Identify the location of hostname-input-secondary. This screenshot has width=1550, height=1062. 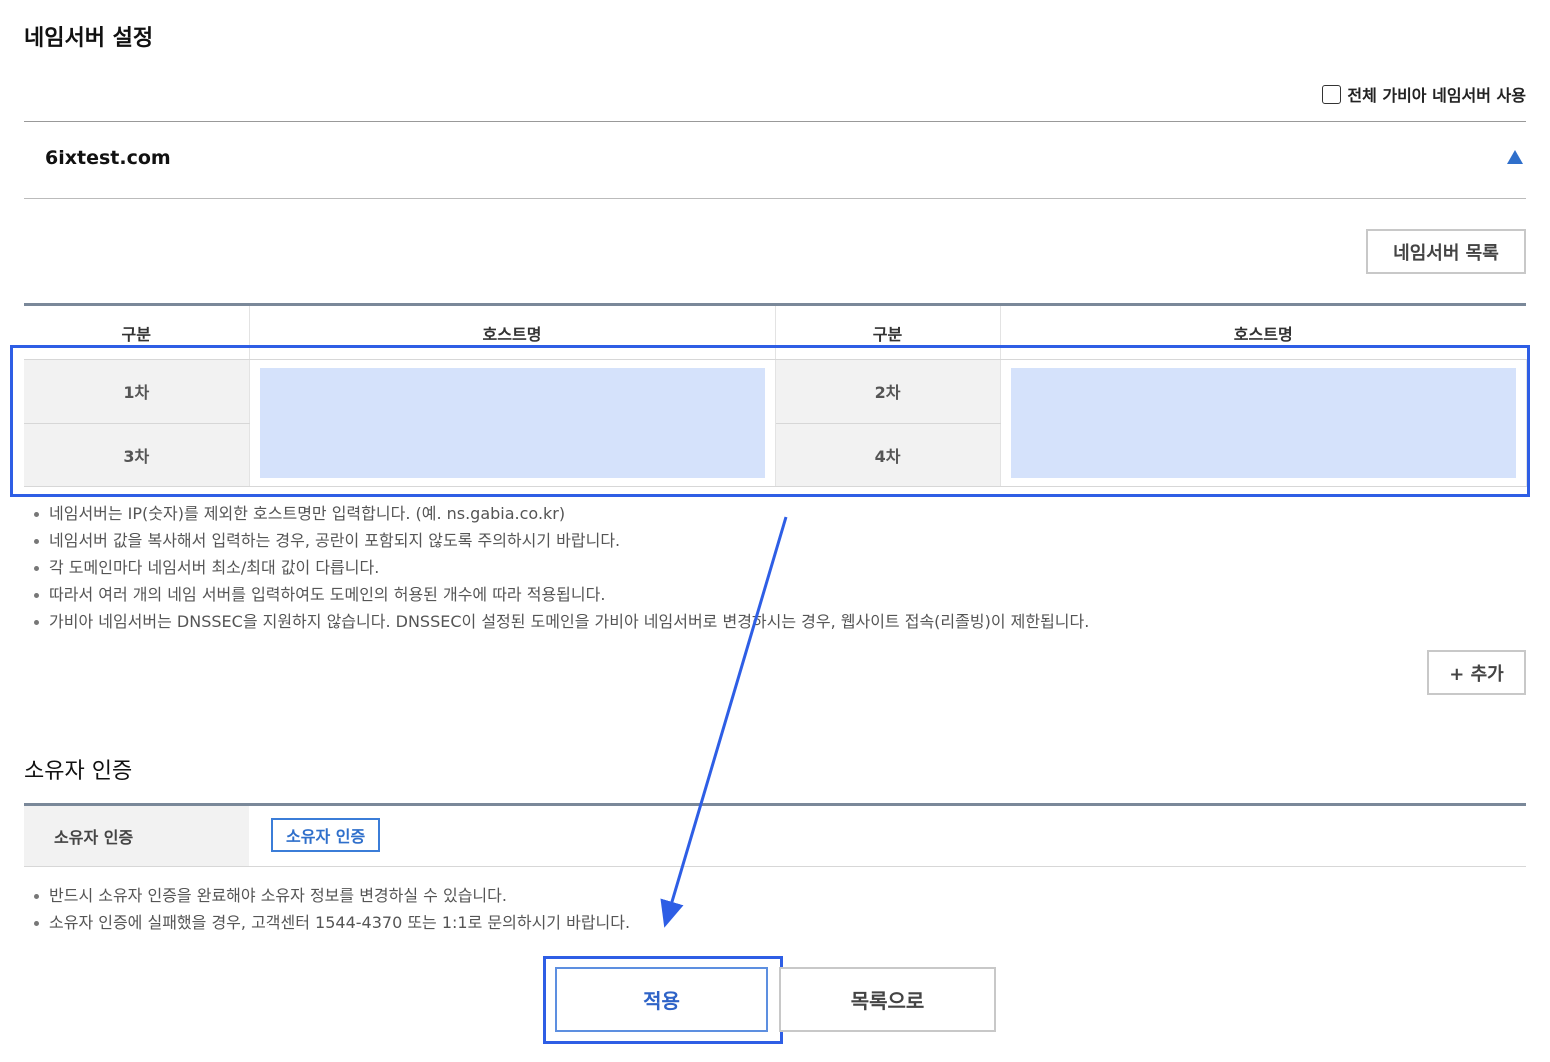
(1263, 423).